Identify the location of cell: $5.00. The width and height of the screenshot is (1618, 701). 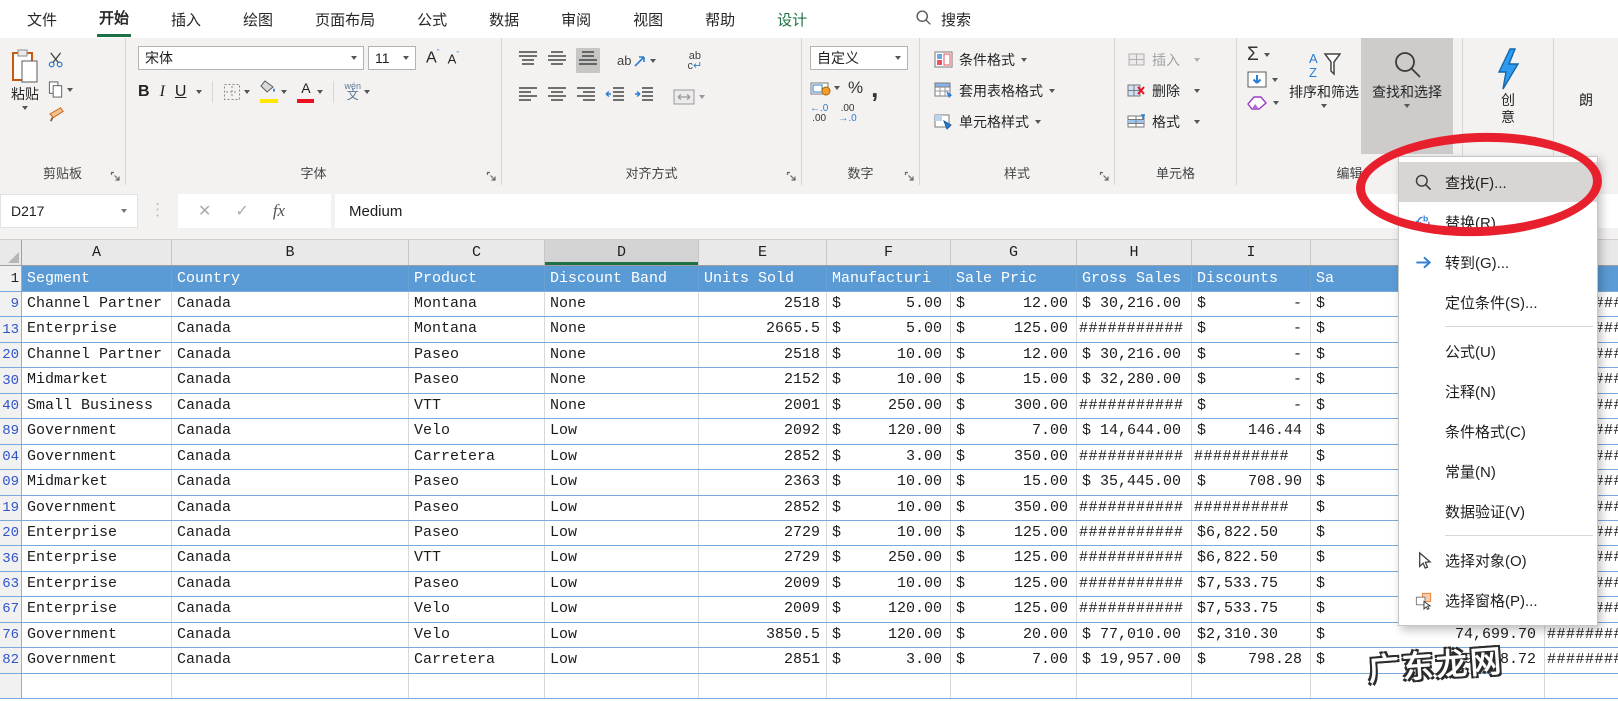
(889, 329).